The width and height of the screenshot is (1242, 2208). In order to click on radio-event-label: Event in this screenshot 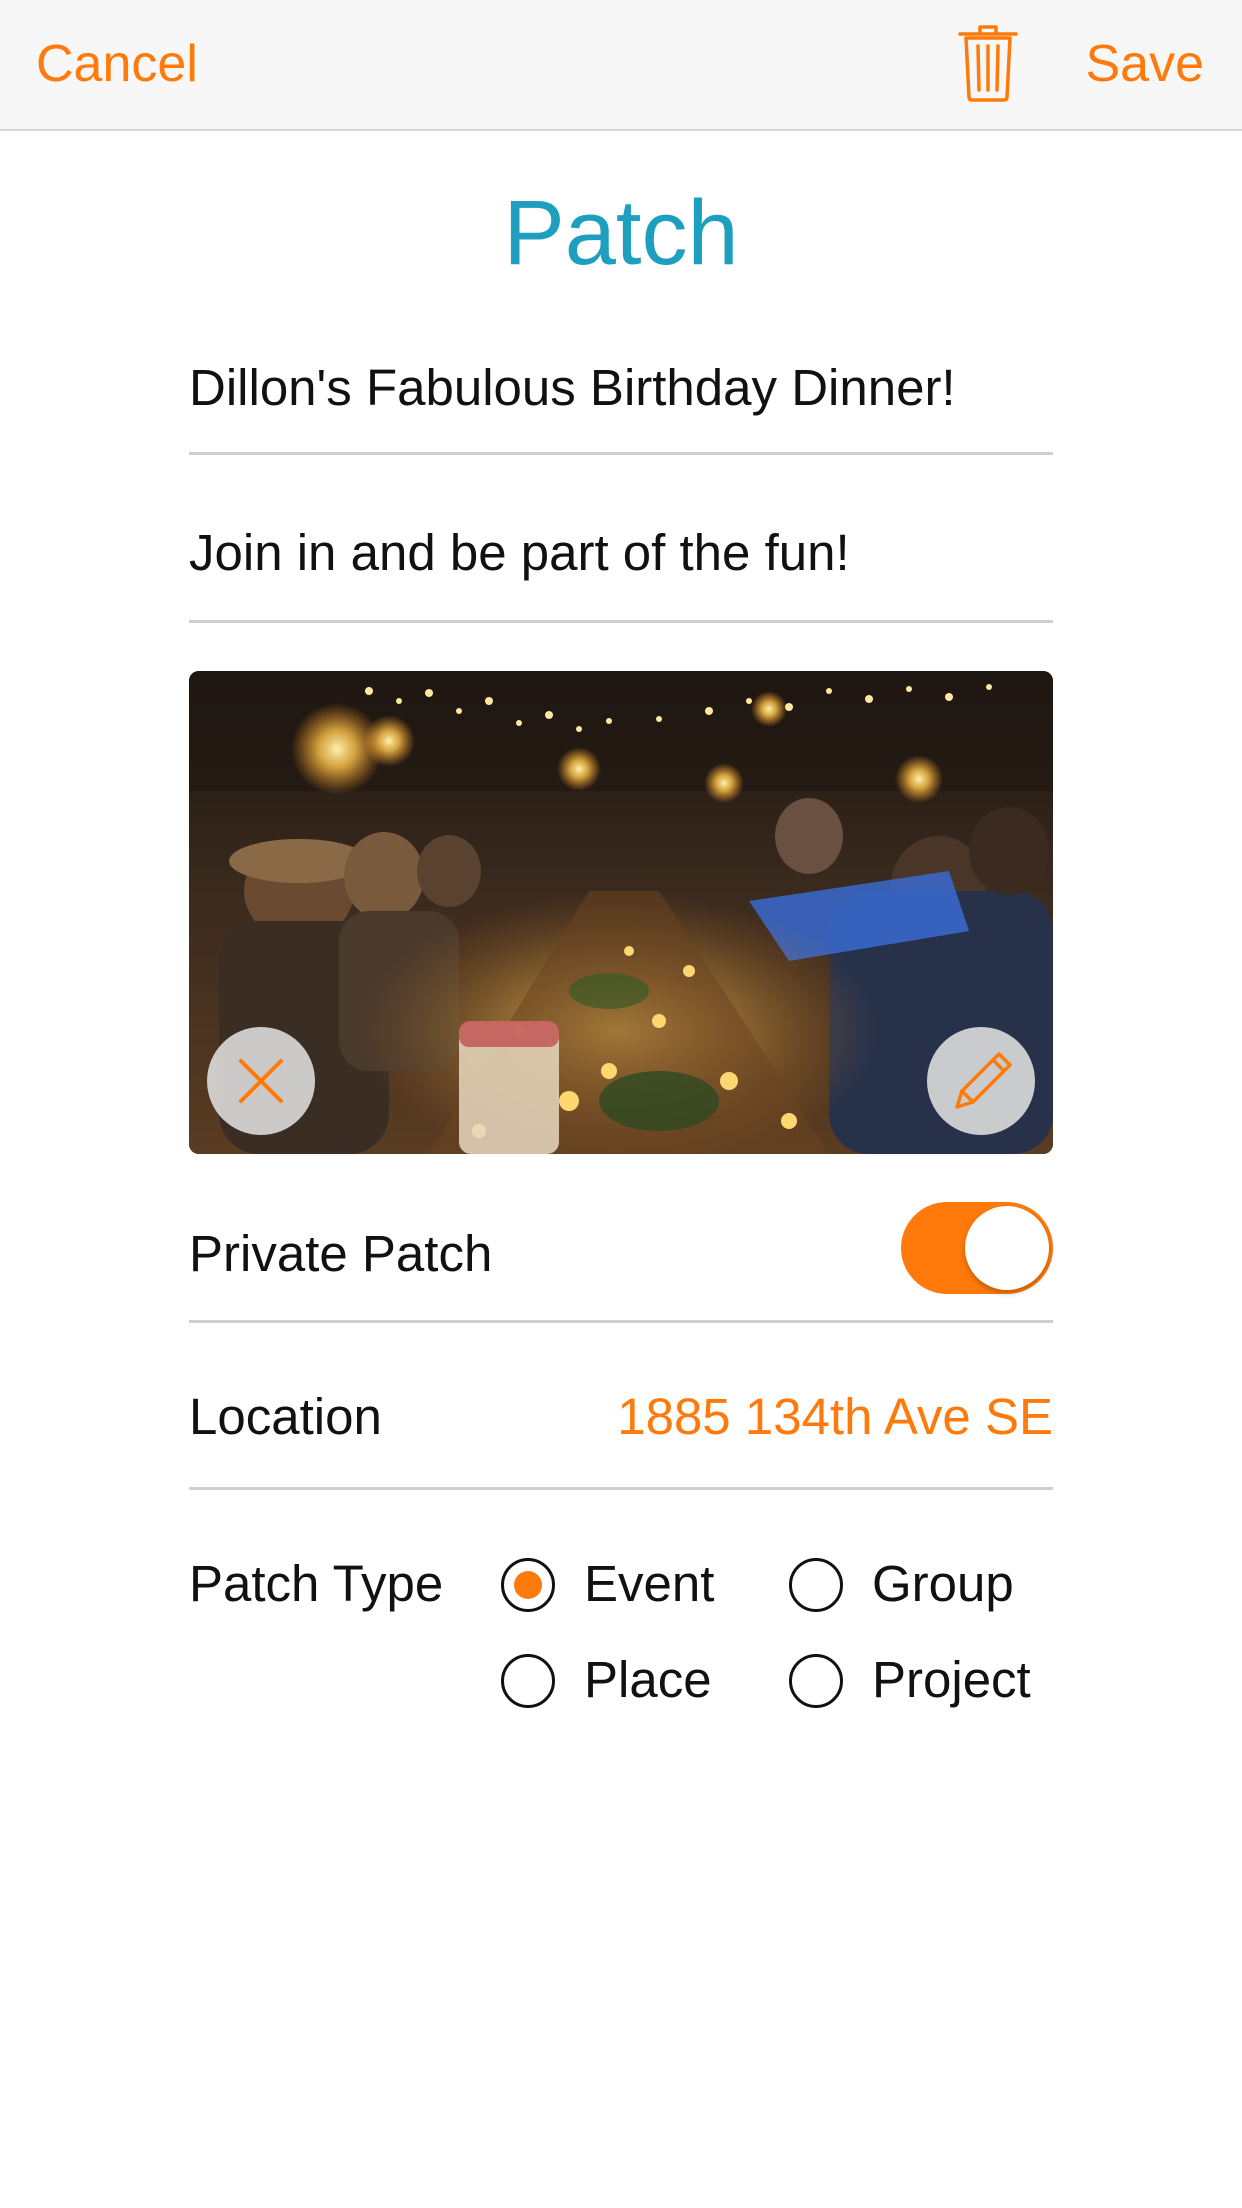, I will do `click(649, 1583)`.